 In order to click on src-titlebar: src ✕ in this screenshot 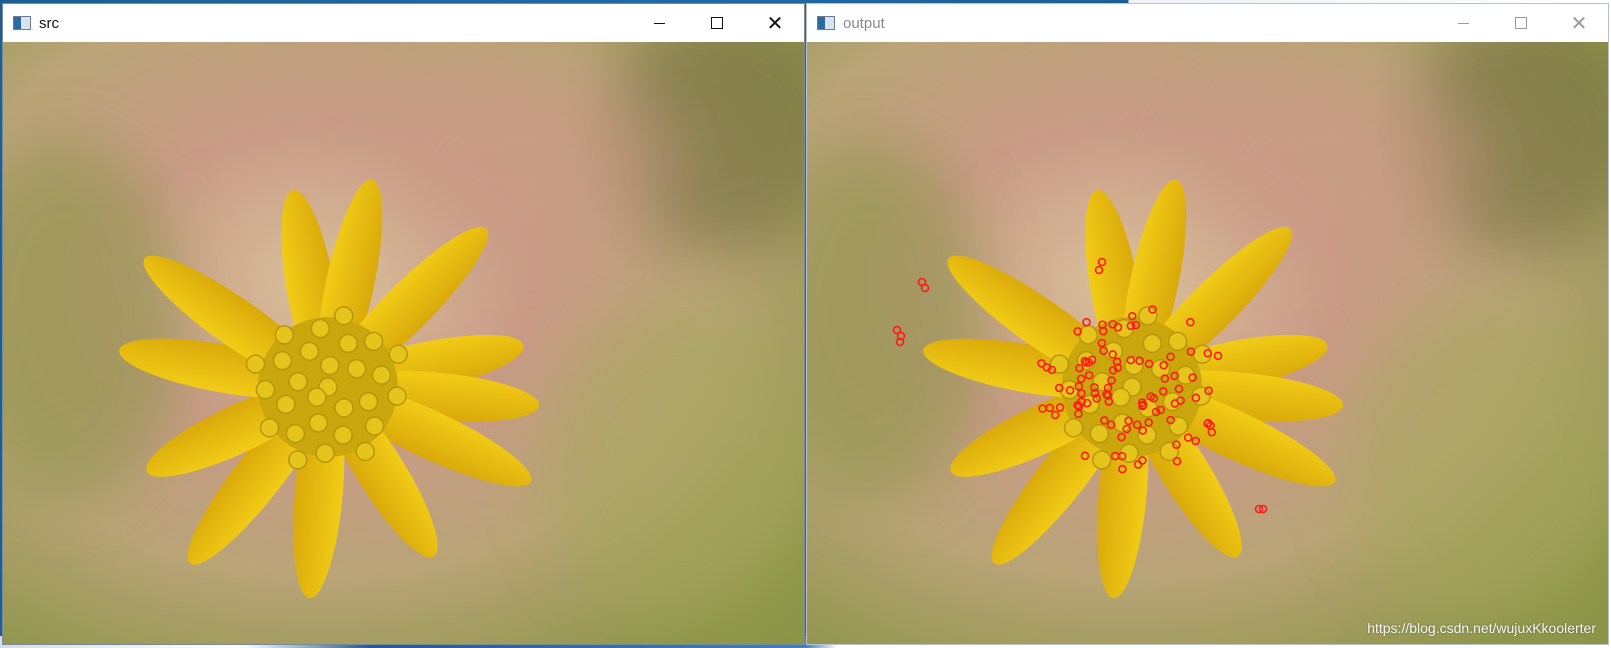, I will do `click(403, 23)`.